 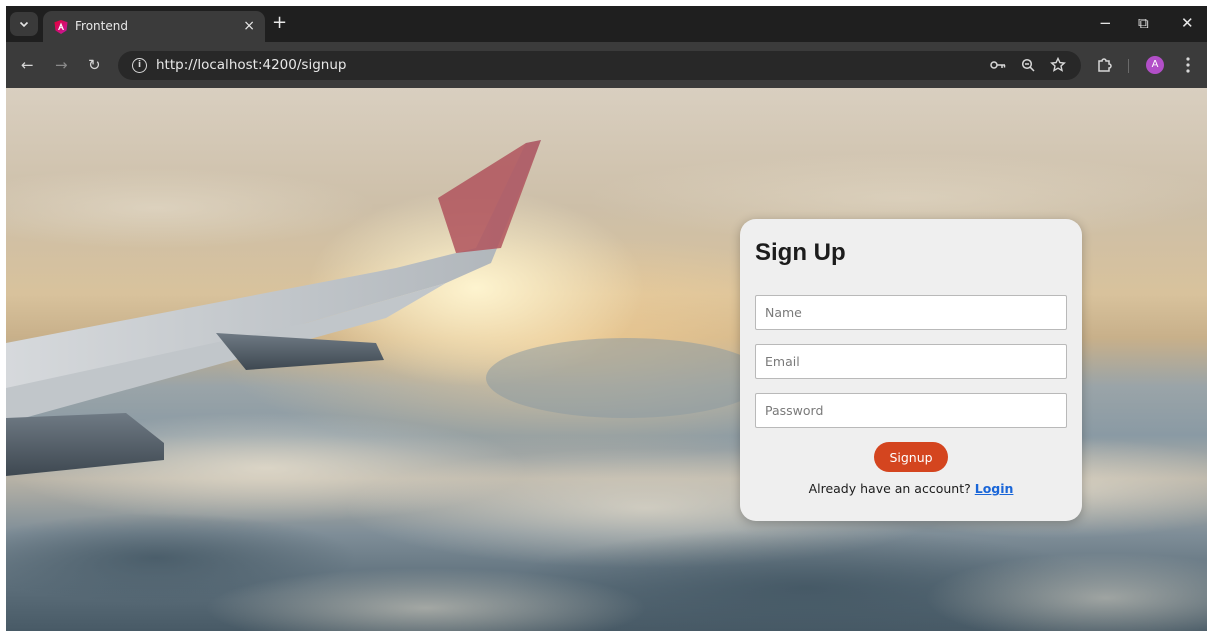 What do you see at coordinates (279, 23) in the screenshot?
I see `new-tab-button: +` at bounding box center [279, 23].